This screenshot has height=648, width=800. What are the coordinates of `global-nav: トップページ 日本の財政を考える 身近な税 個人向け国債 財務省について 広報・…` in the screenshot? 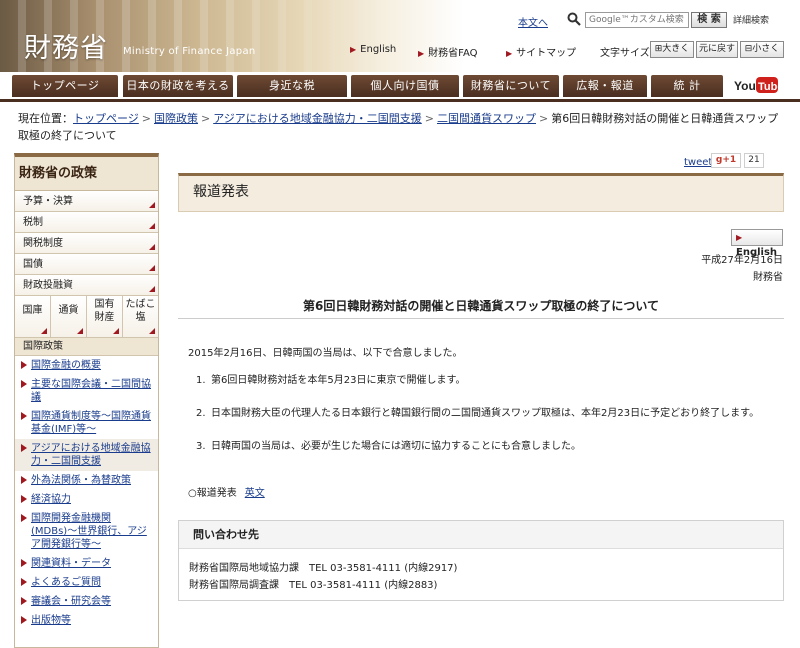 It's located at (400, 86).